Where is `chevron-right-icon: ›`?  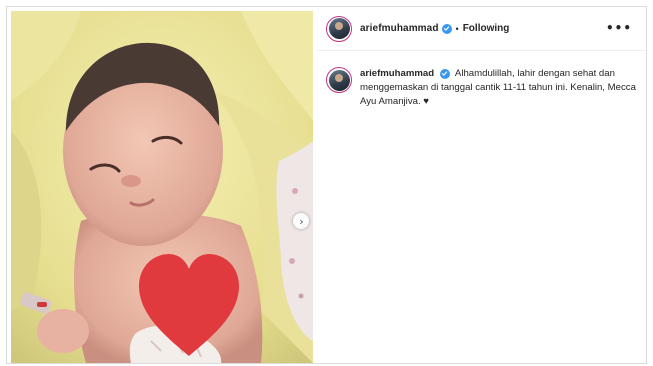 chevron-right-icon: › is located at coordinates (301, 221).